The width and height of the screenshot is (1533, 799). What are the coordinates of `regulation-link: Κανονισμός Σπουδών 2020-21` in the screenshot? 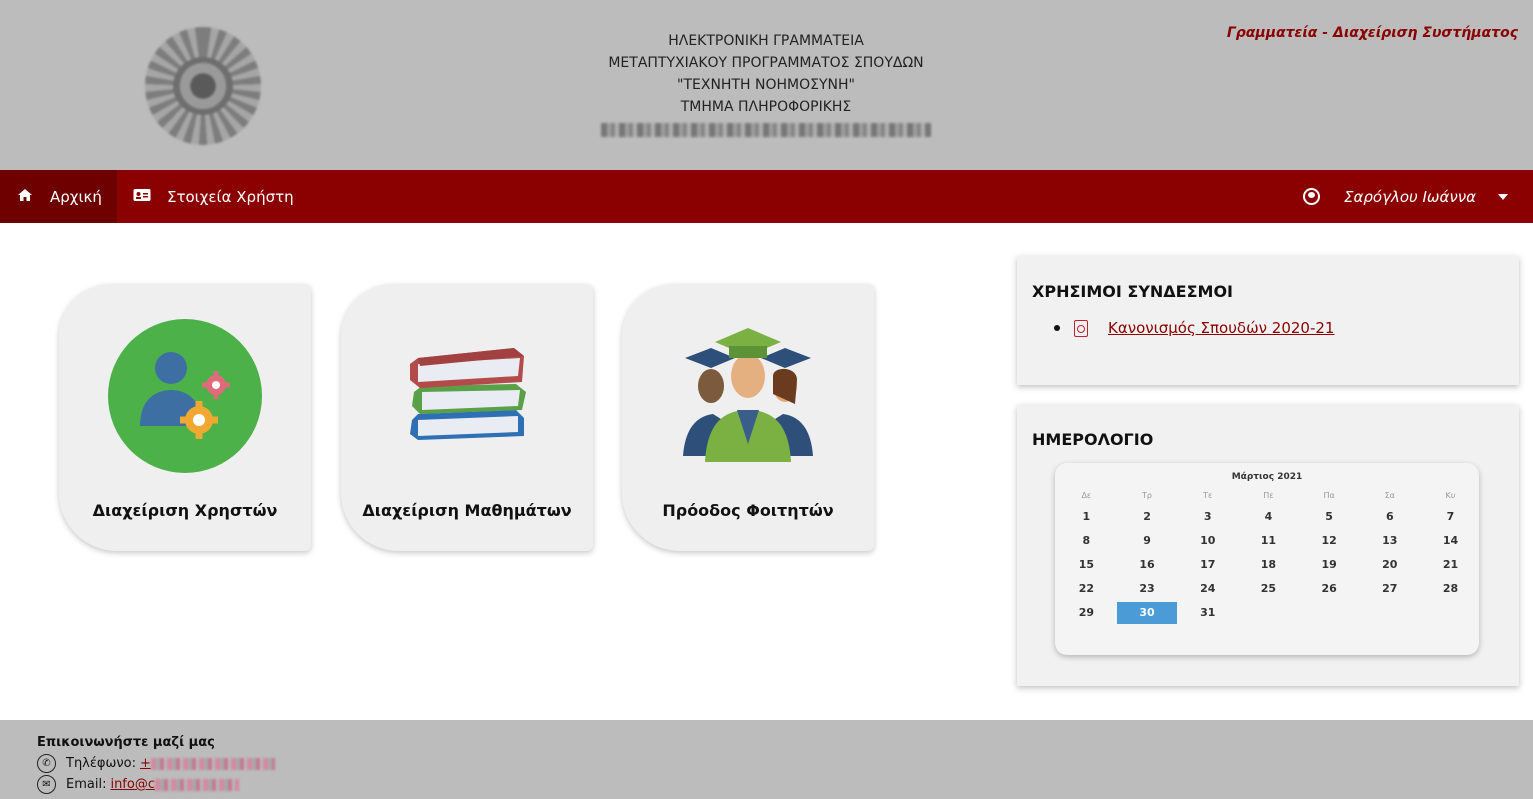 It's located at (1221, 328).